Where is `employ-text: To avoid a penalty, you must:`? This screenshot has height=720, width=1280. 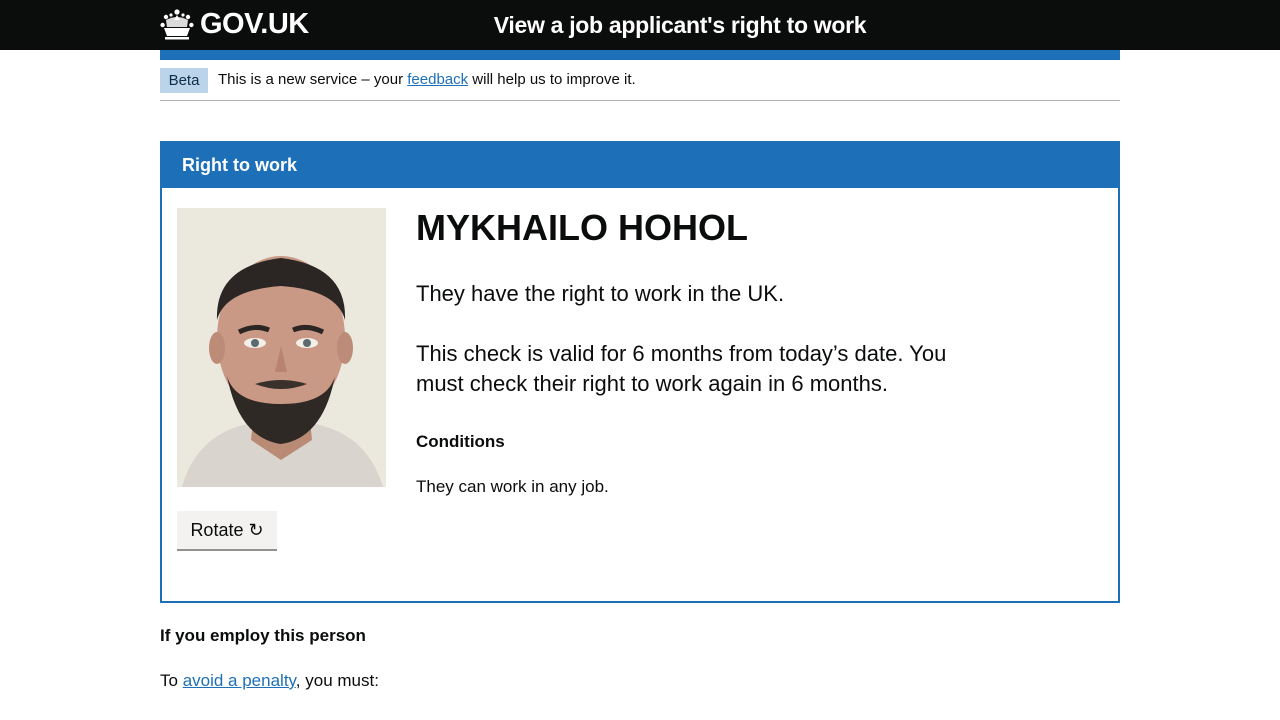
employ-text: To avoid a penalty, you must: is located at coordinates (269, 680).